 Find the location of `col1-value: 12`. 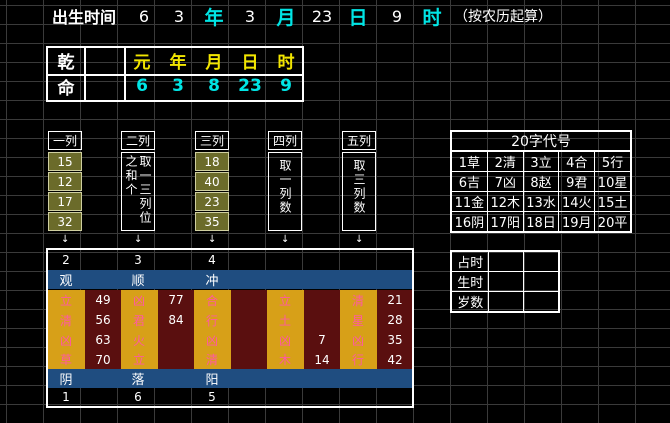

col1-value: 12 is located at coordinates (65, 181).